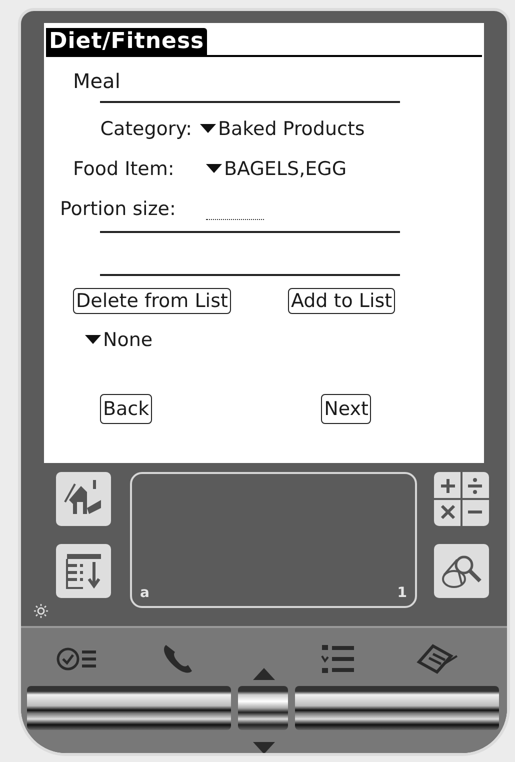 This screenshot has height=762, width=515. I want to click on meal-label: Meal, so click(96, 81).